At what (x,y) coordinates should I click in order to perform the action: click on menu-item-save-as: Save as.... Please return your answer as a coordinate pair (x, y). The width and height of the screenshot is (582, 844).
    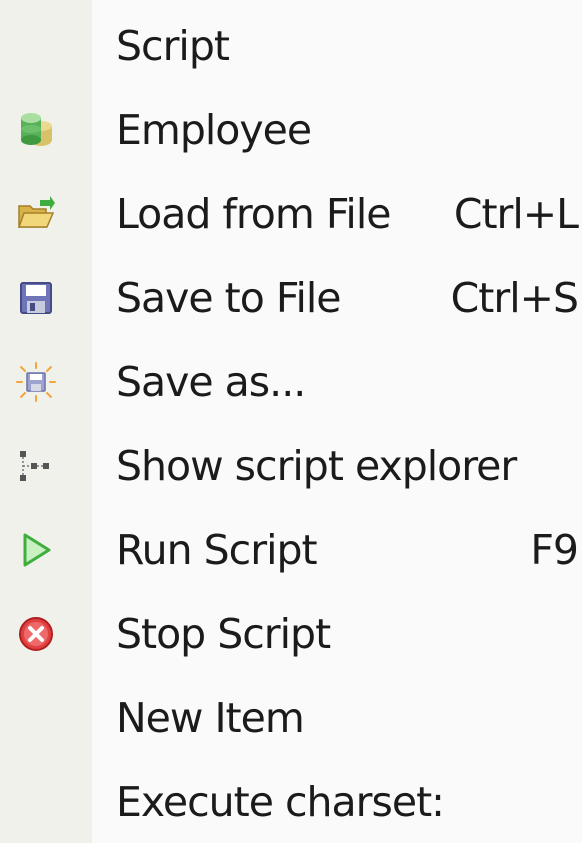
    Looking at the image, I should click on (291, 382).